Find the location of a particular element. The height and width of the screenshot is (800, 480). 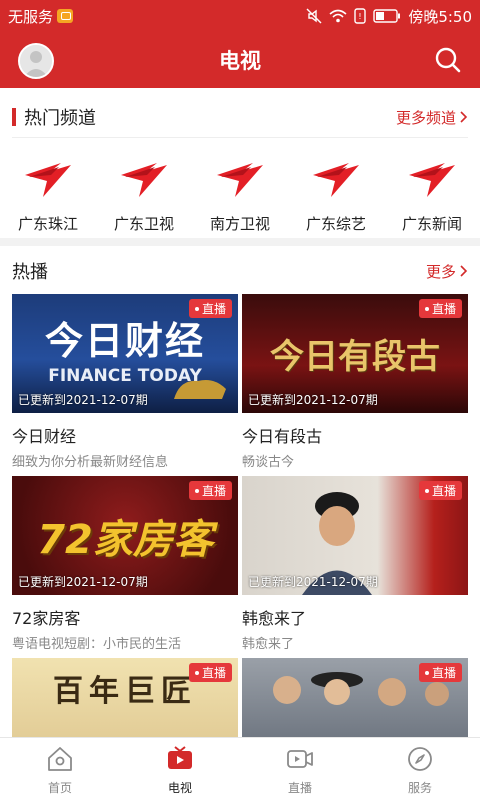

page-title: 电视 is located at coordinates (240, 61).